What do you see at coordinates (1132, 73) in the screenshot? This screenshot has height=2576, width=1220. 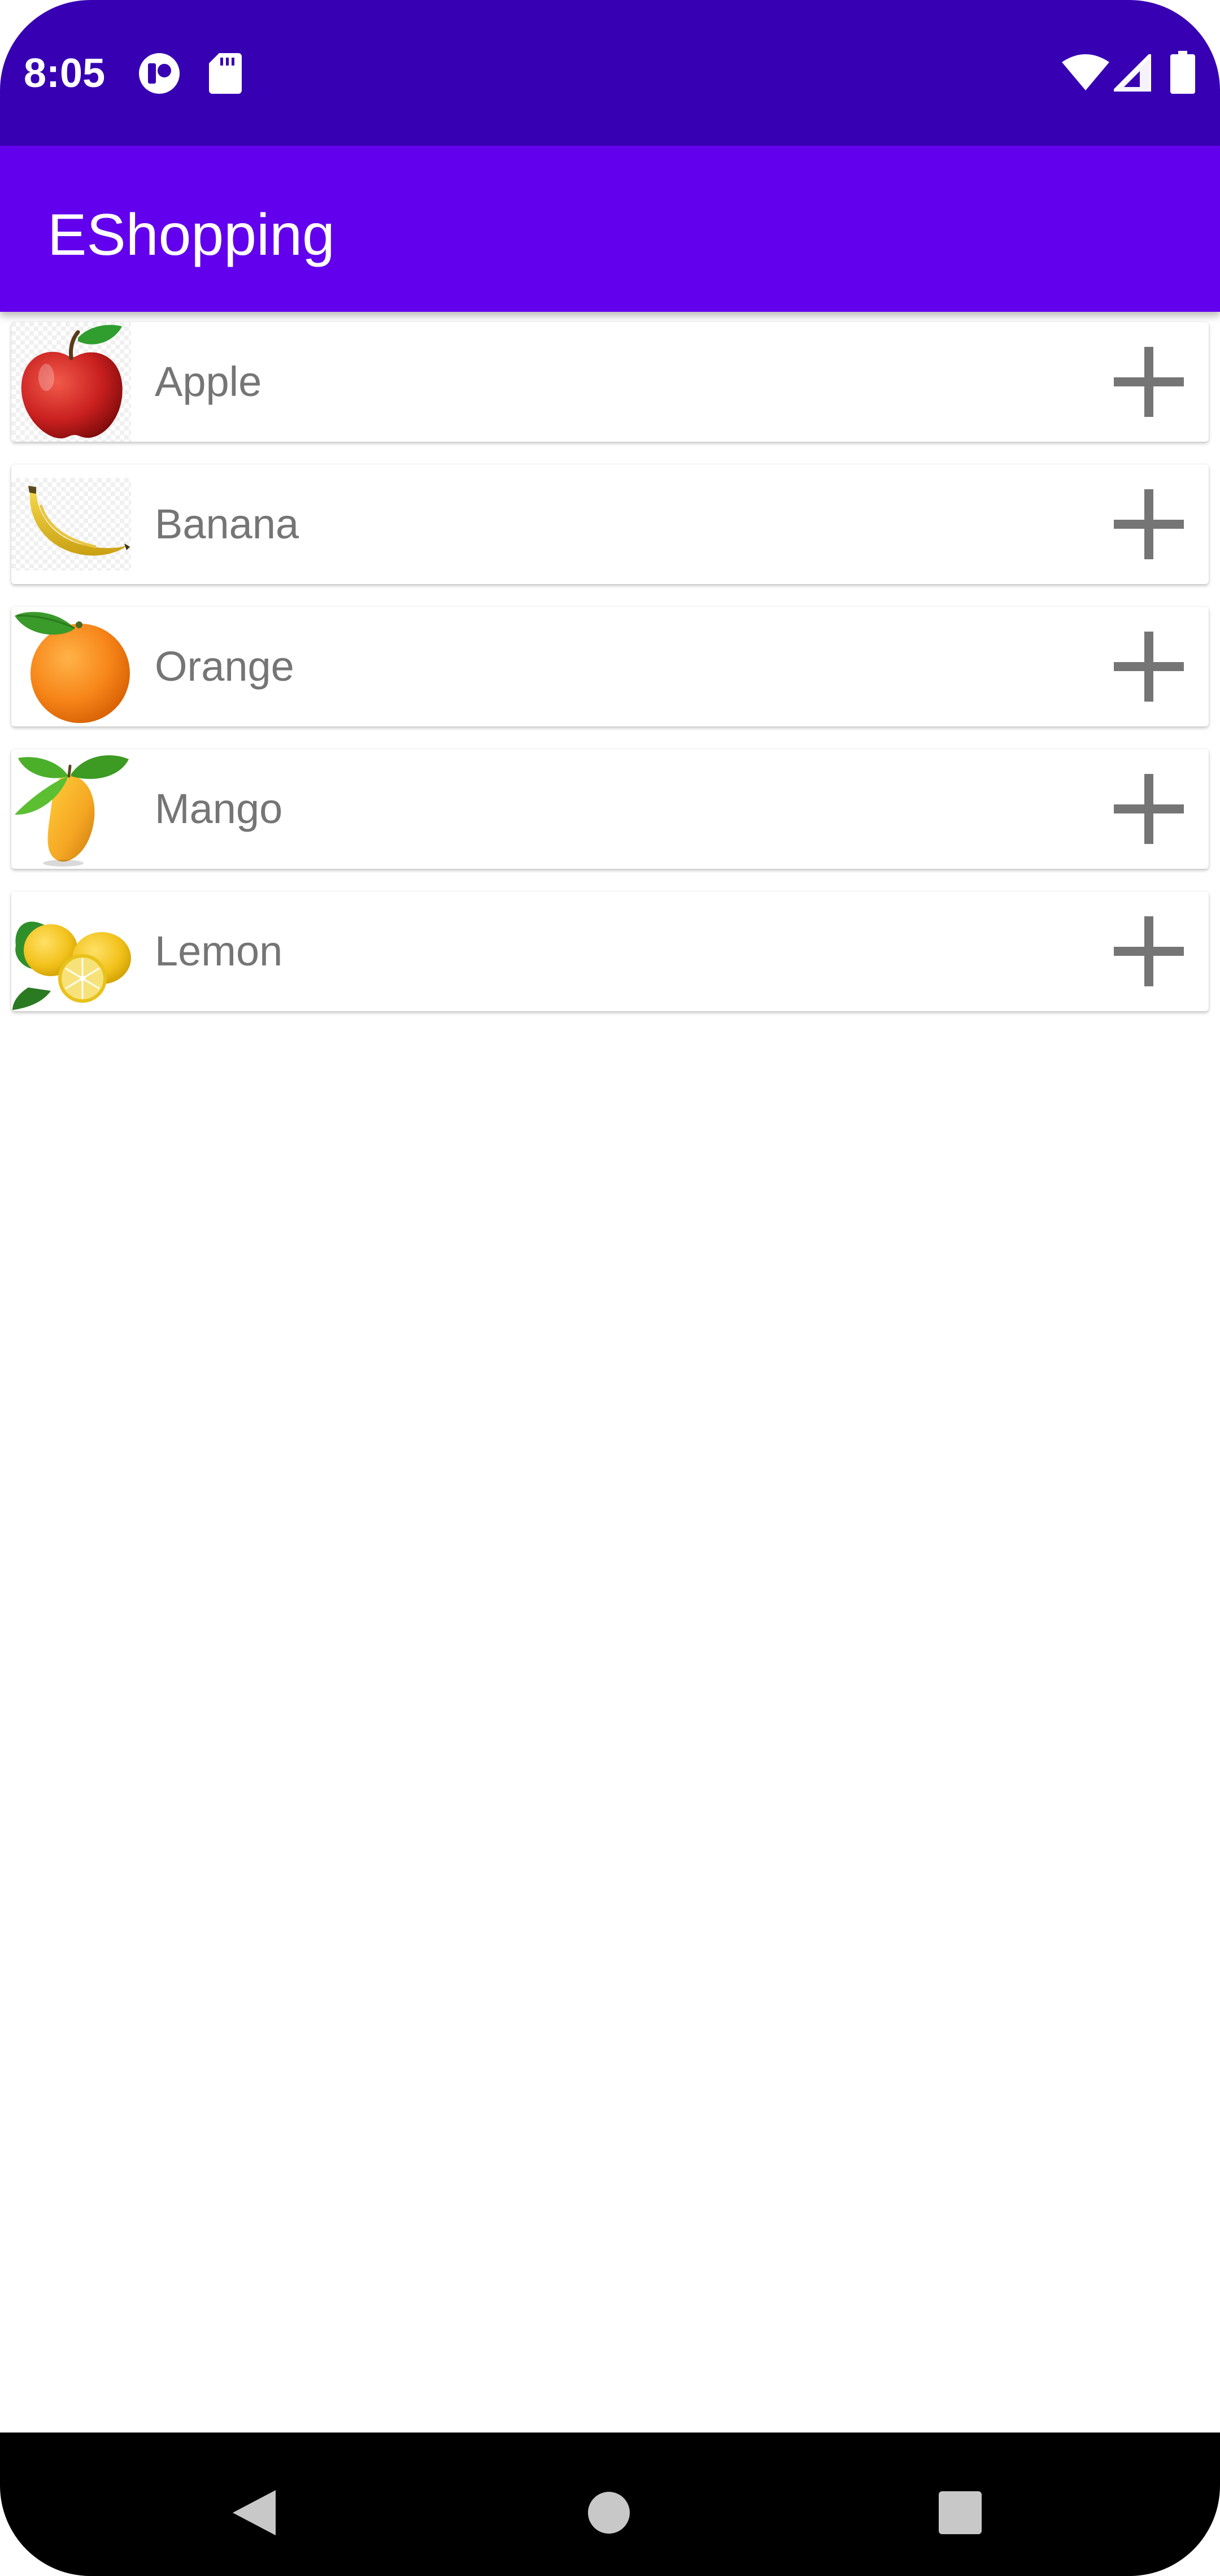 I see `cell-signal-icon` at bounding box center [1132, 73].